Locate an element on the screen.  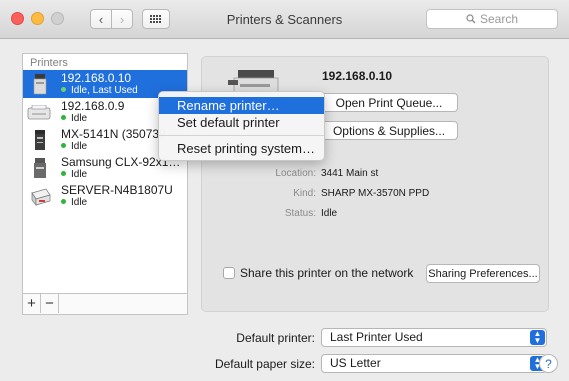
paper-size-value: US Letter is located at coordinates (355, 363).